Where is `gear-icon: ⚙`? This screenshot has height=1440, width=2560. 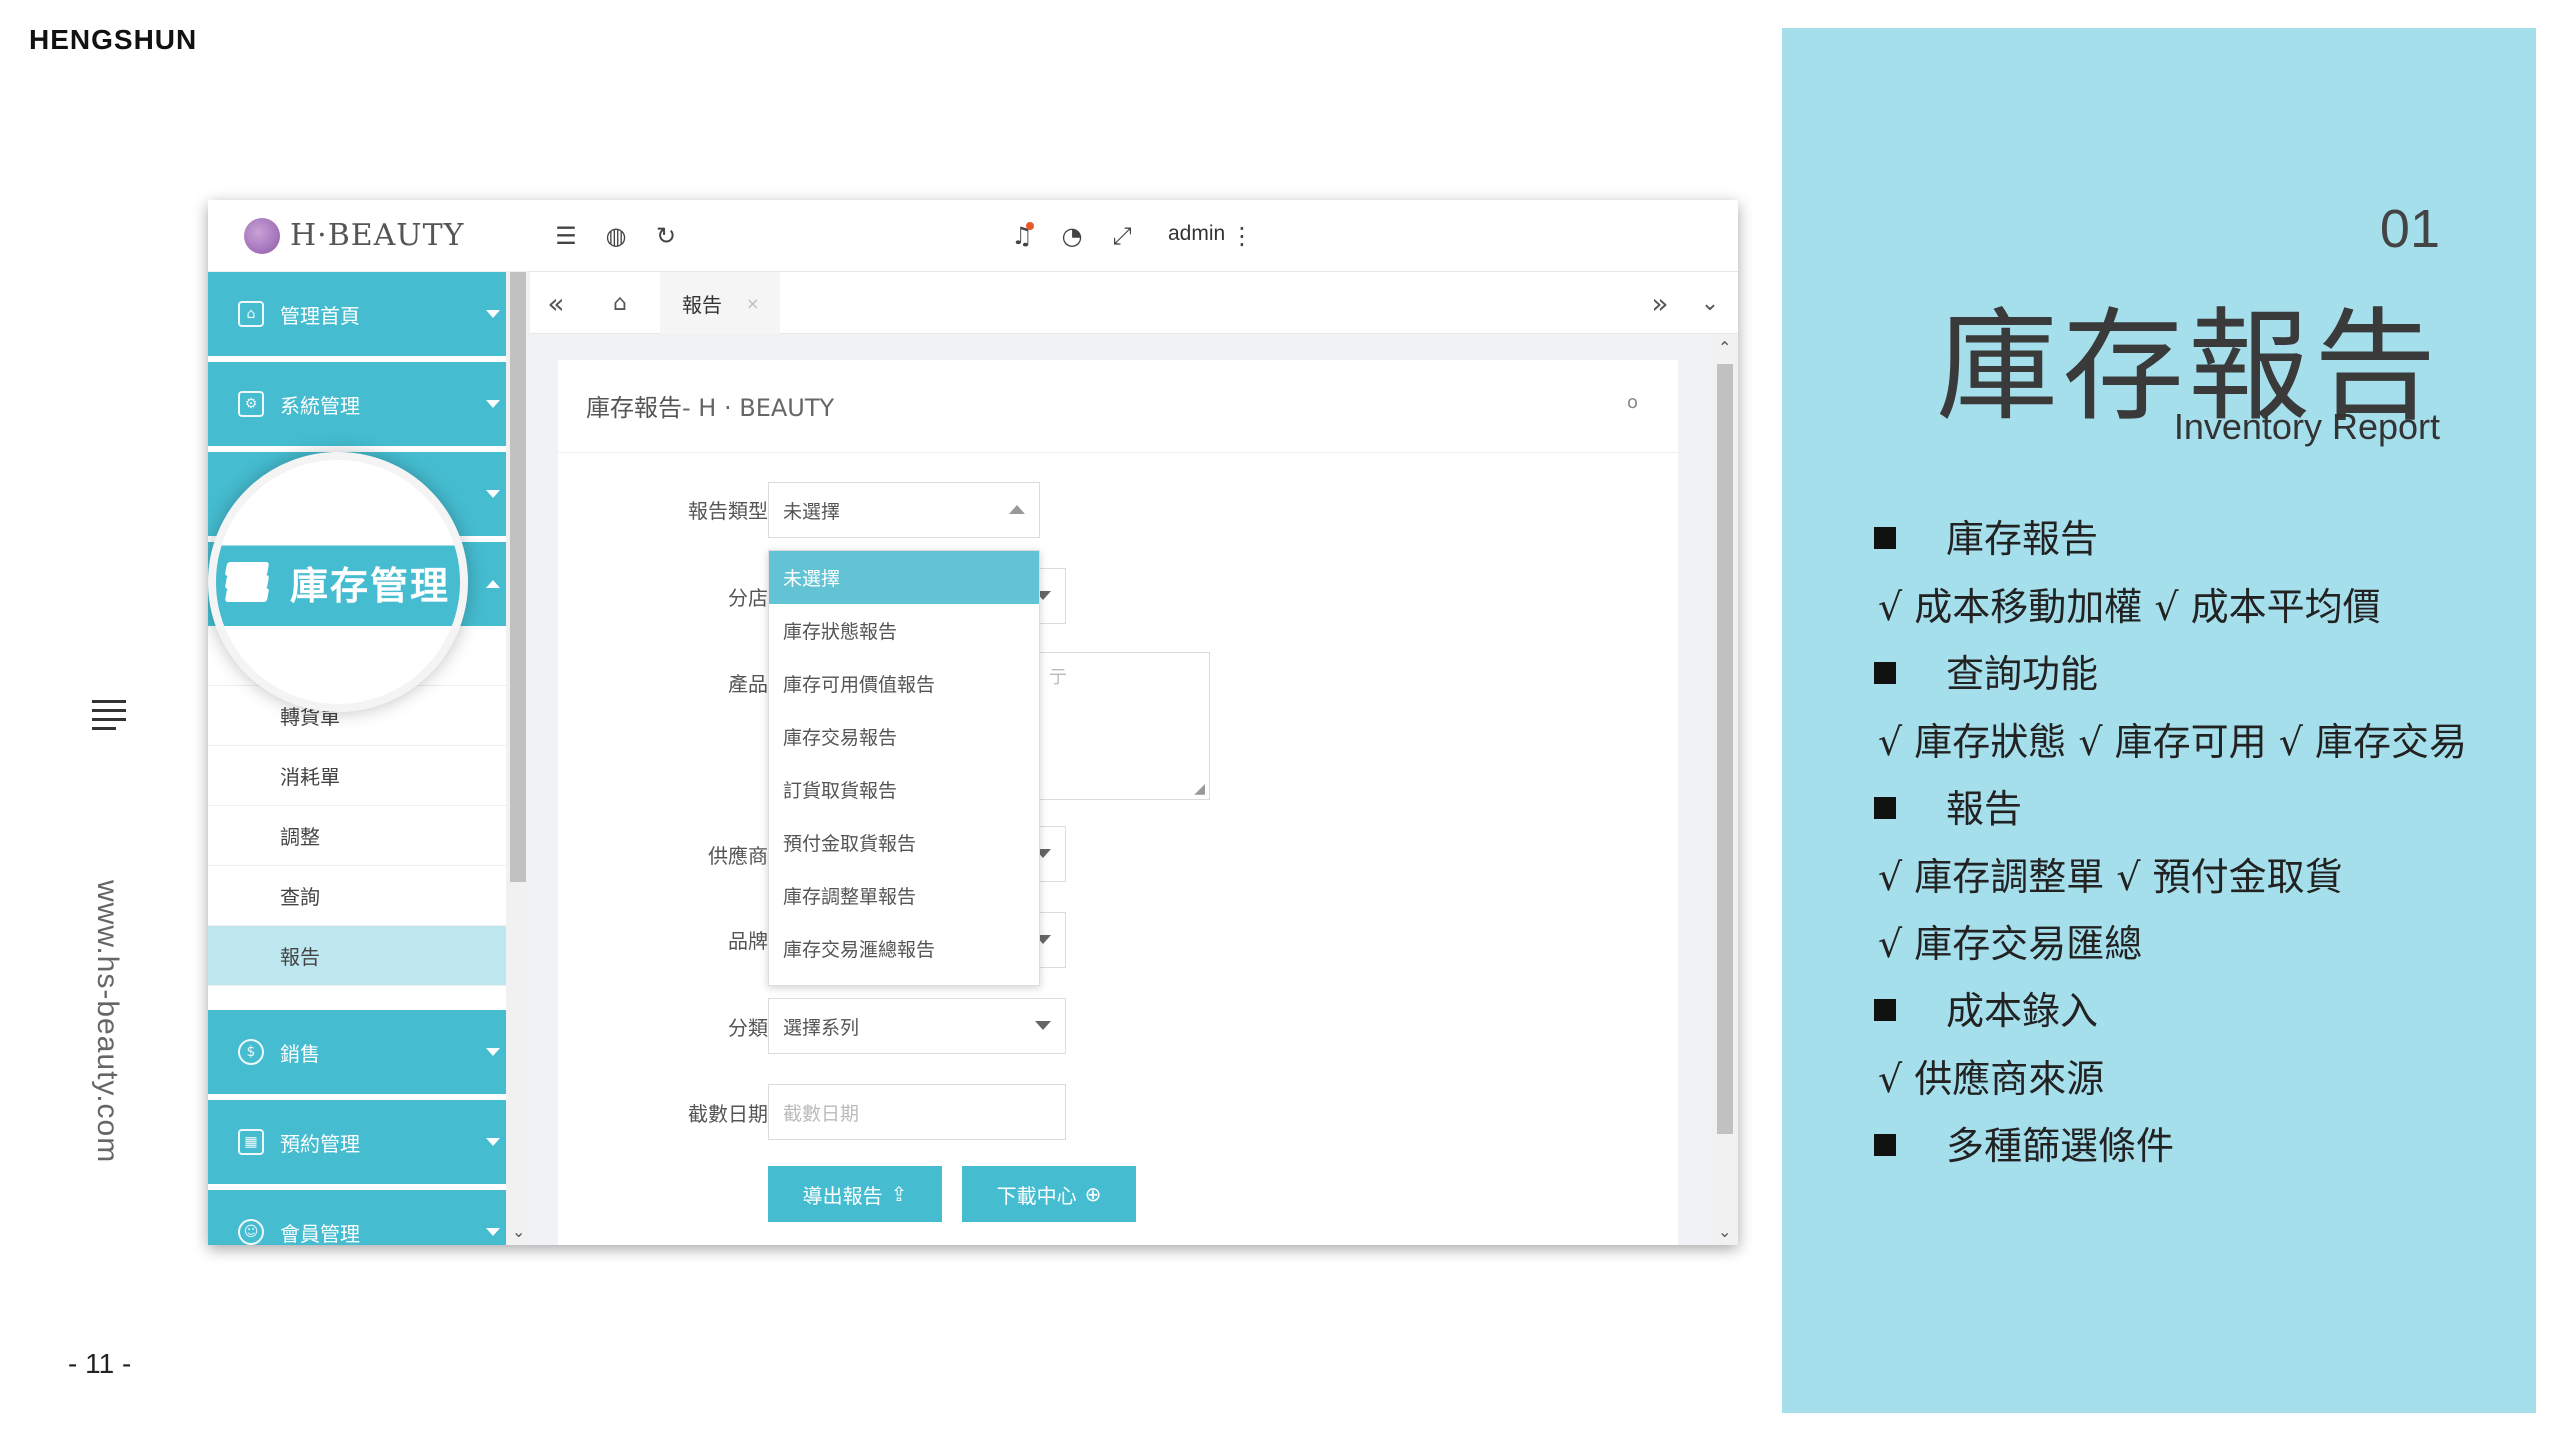
gear-icon: ⚙ is located at coordinates (251, 404).